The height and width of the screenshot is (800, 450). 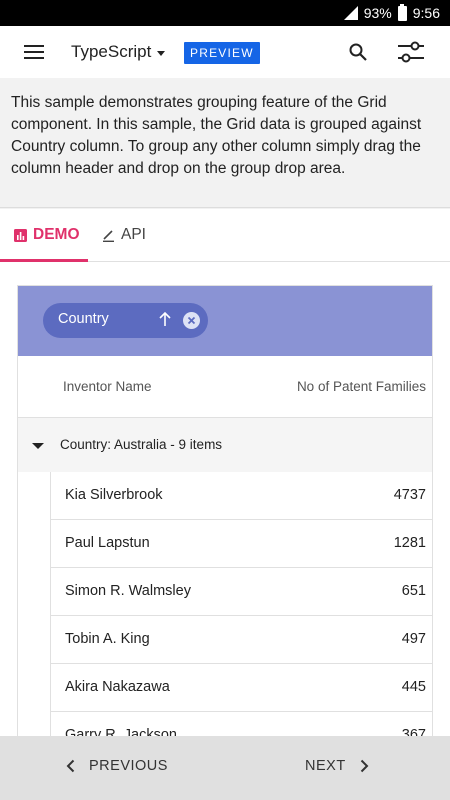 I want to click on table-row: Paul Lapstun 1281, so click(x=241, y=544).